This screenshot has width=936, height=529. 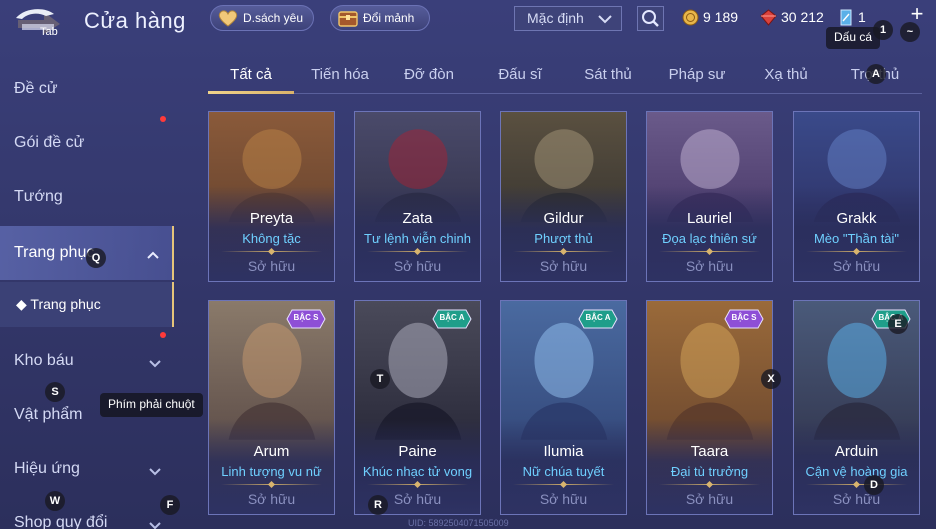 What do you see at coordinates (87, 360) in the screenshot?
I see `sidebar-item-treasure: Kho báu` at bounding box center [87, 360].